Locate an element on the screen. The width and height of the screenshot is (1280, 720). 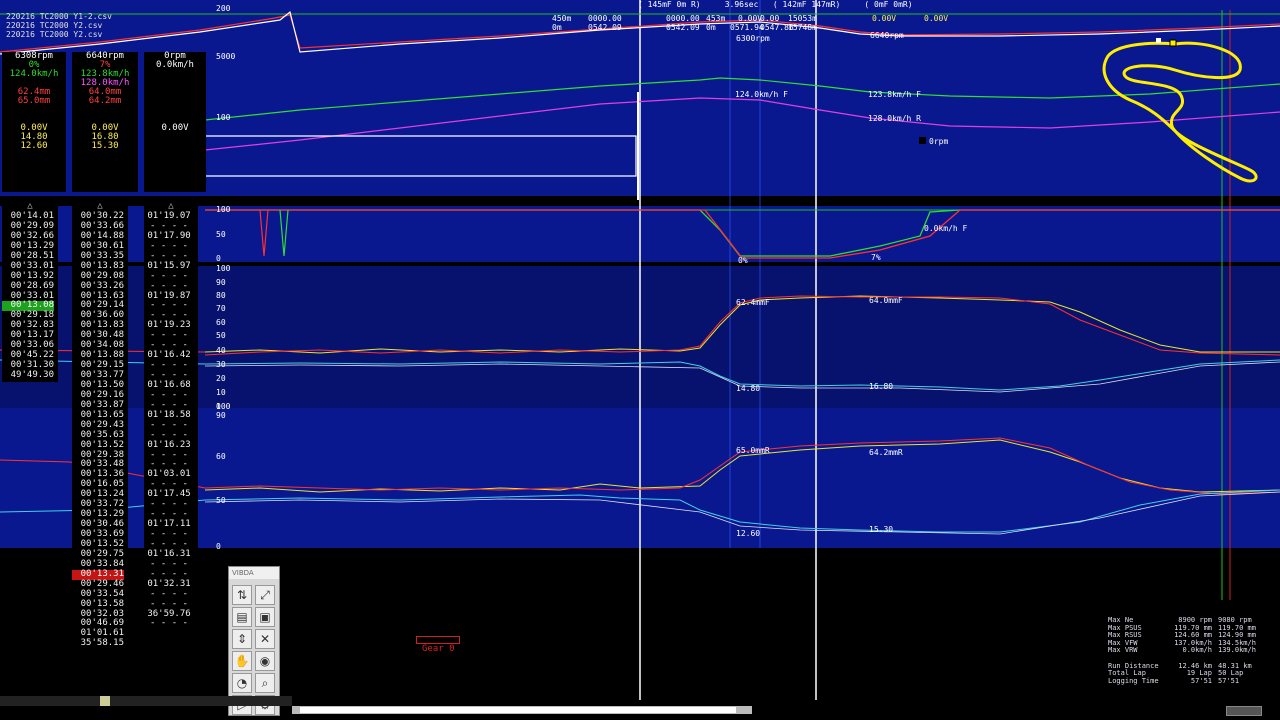
cross-icon: ✕ is located at coordinates (265, 639).